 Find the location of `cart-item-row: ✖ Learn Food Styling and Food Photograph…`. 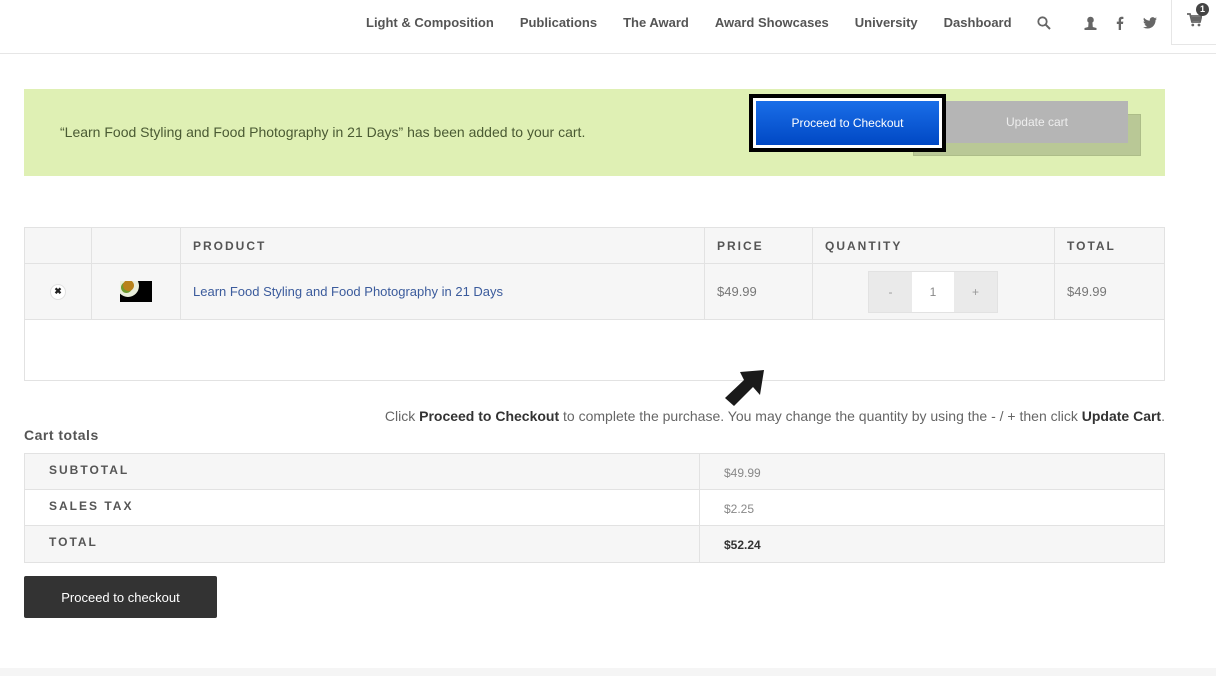

cart-item-row: ✖ Learn Food Styling and Food Photograph… is located at coordinates (594, 292).